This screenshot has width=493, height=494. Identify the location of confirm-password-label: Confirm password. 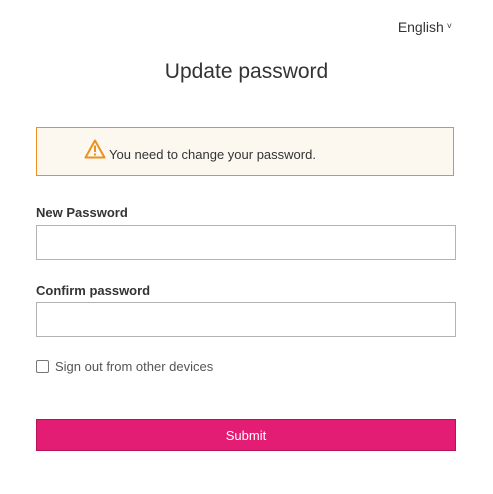
(93, 290).